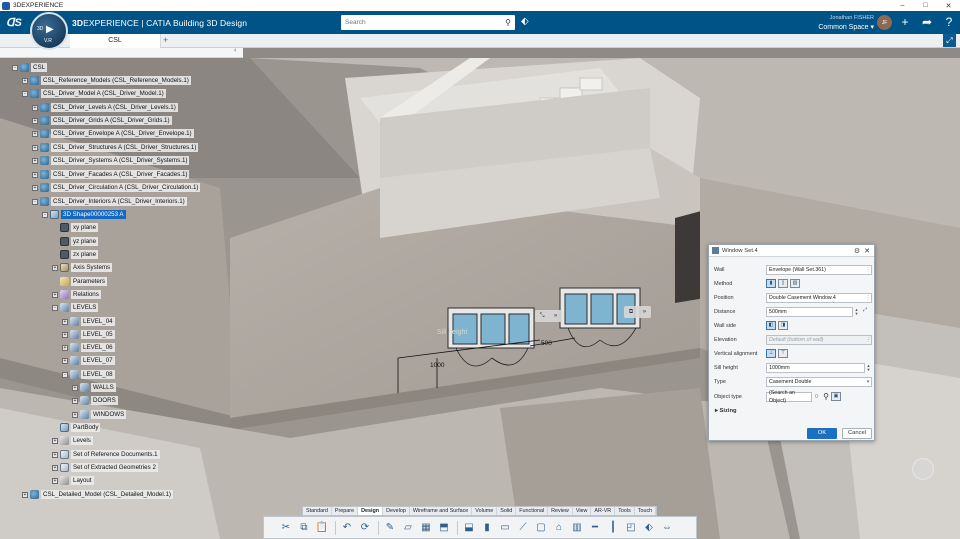 This screenshot has height=539, width=960. I want to click on search-input, so click(421, 22).